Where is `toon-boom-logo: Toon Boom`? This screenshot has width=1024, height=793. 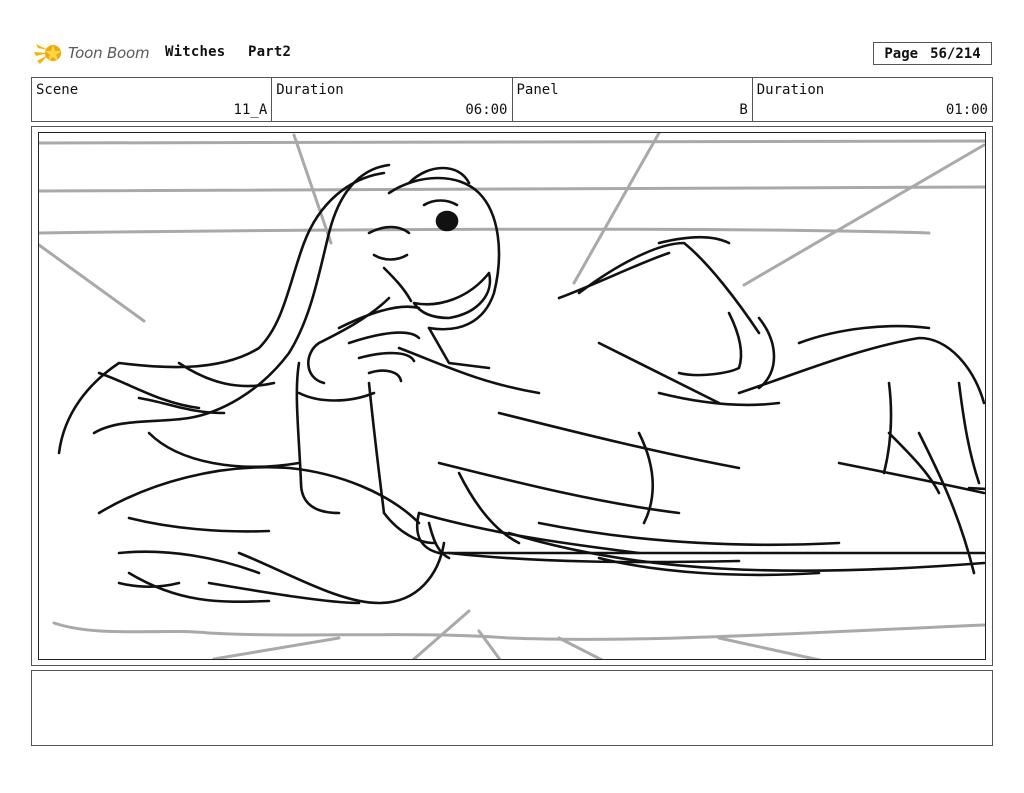 toon-boom-logo: Toon Boom is located at coordinates (92, 53).